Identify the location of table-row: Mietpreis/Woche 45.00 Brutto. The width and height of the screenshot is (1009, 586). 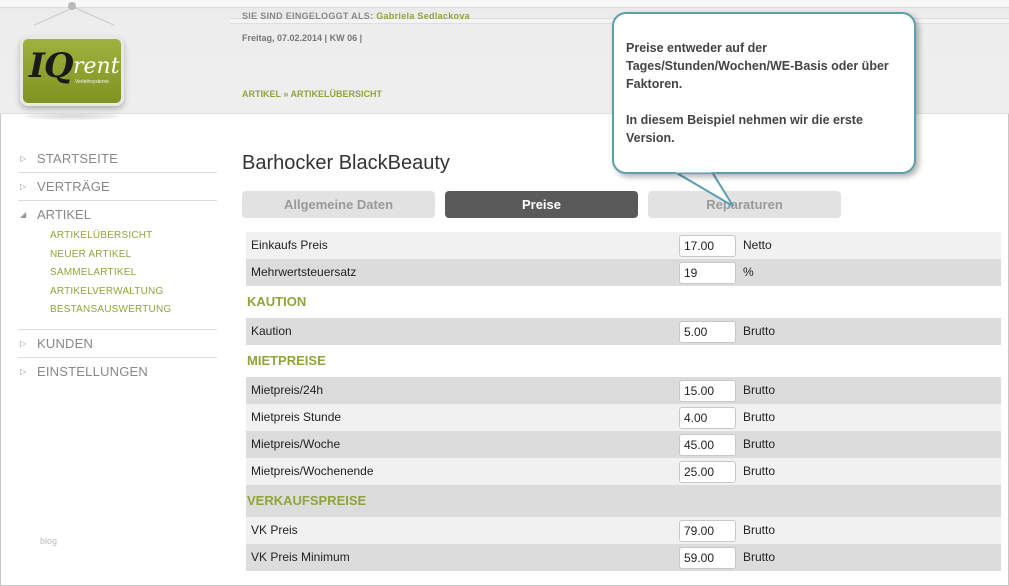
(623, 444).